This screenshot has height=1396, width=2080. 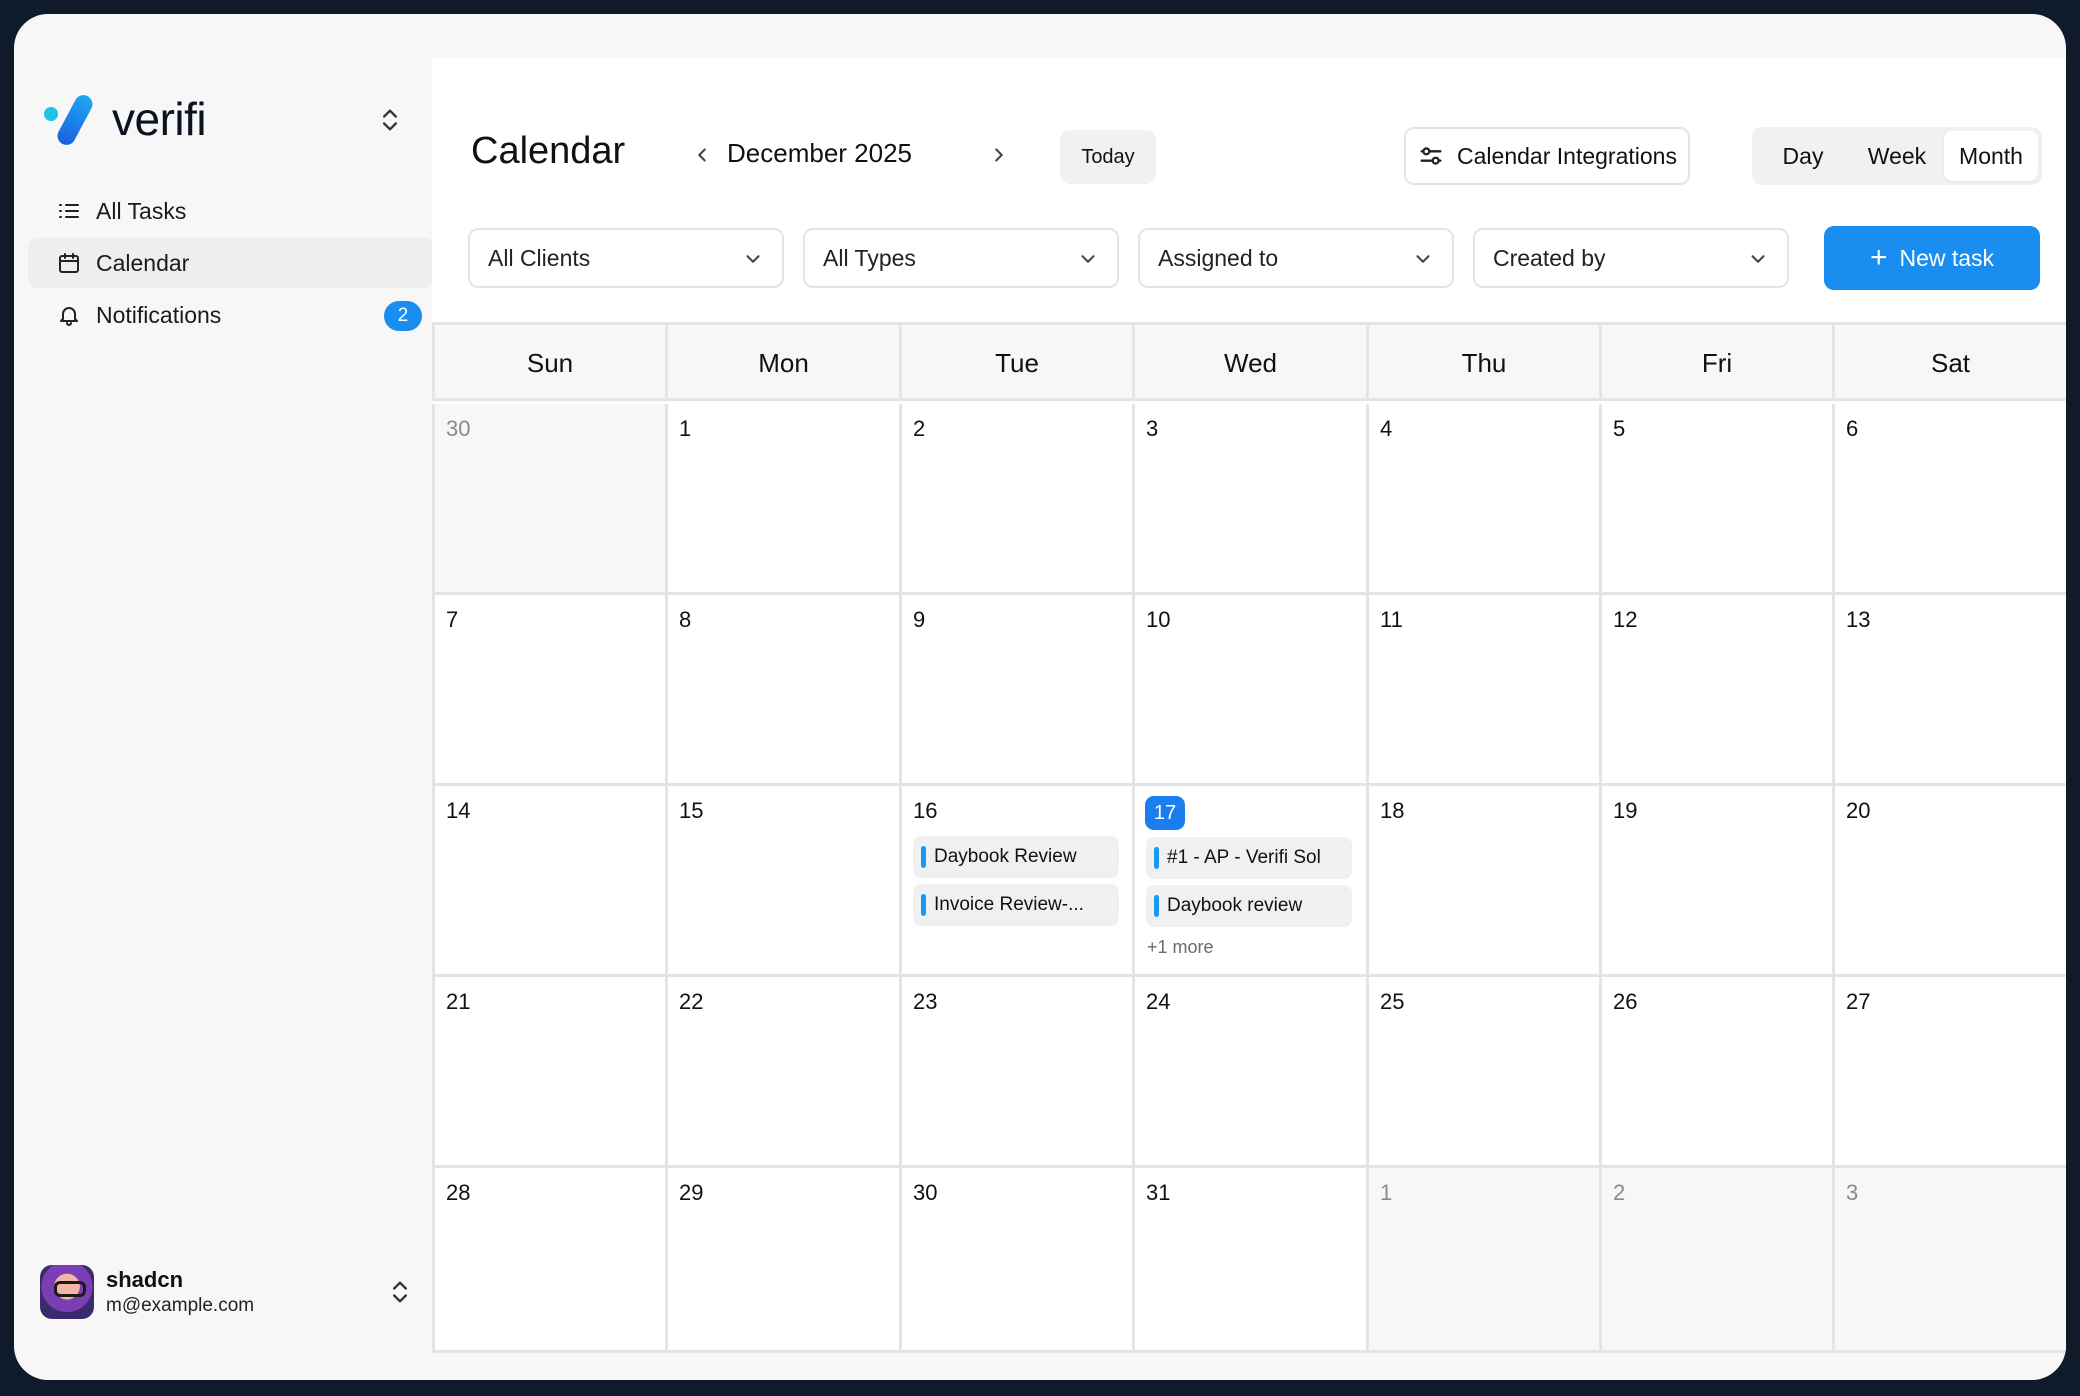 What do you see at coordinates (143, 262) in the screenshot?
I see `sidebar-item-label: Calendar` at bounding box center [143, 262].